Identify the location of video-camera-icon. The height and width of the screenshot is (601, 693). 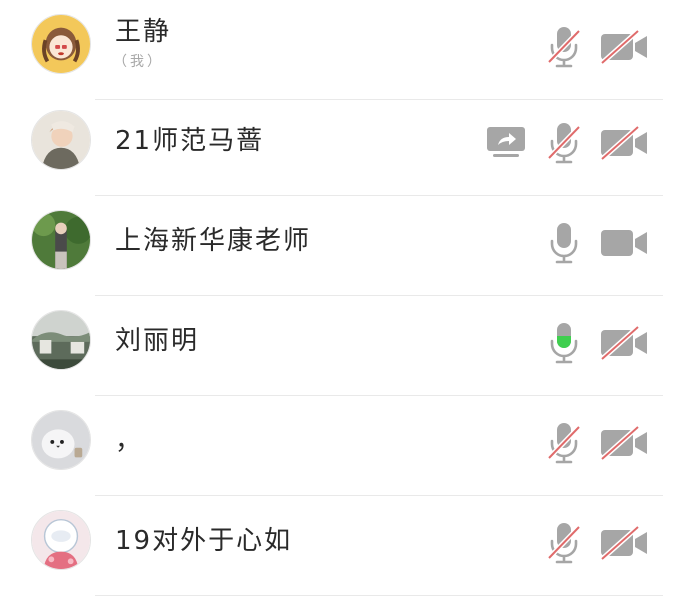
(624, 243).